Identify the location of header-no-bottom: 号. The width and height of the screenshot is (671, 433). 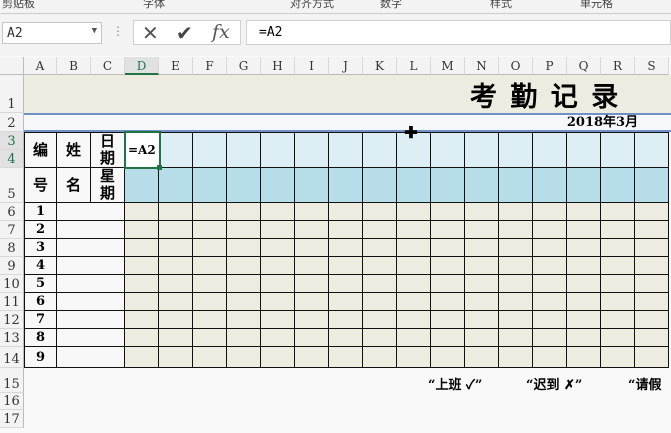
(40, 185).